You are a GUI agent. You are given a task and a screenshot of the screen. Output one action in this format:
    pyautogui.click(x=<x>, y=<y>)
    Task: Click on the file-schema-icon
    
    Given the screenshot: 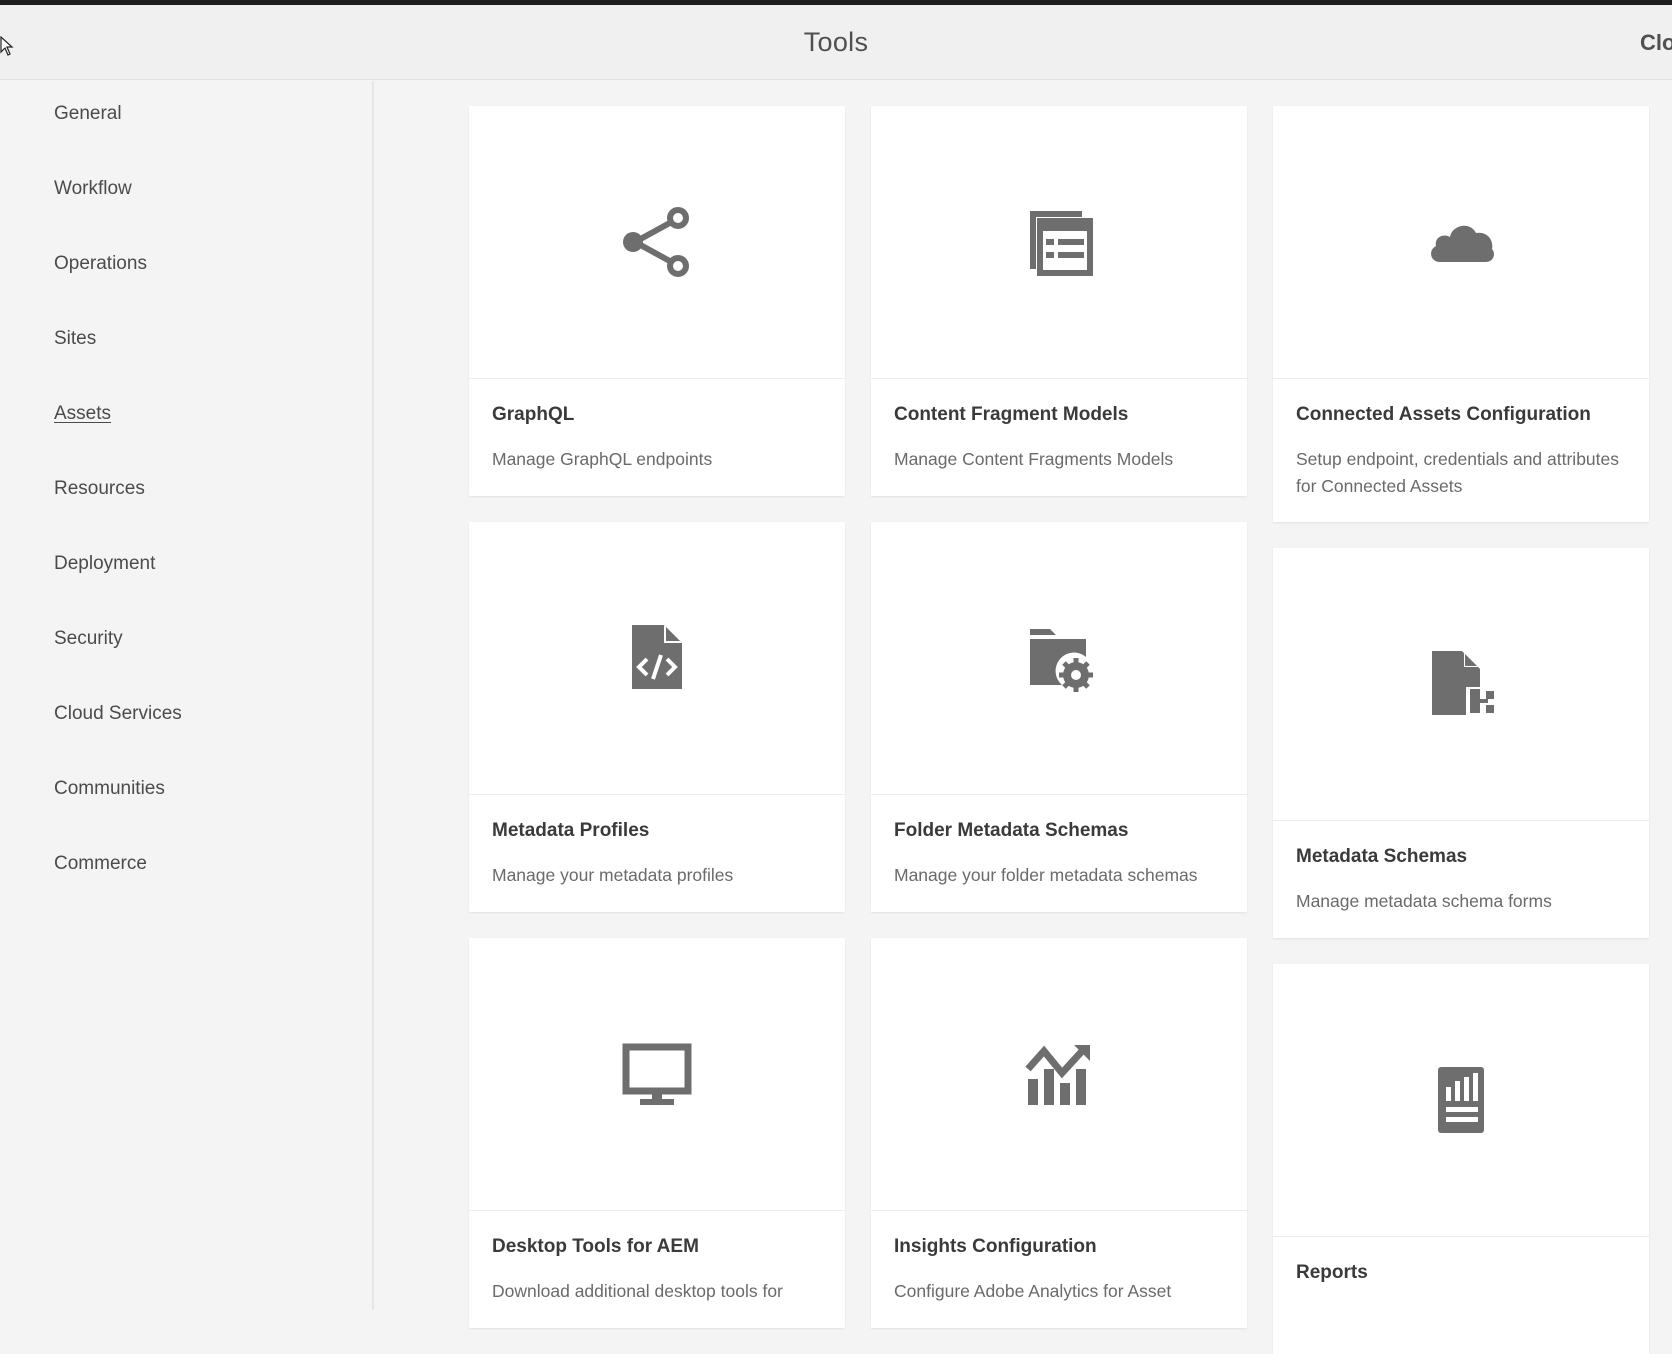 What is the action you would take?
    pyautogui.click(x=1463, y=683)
    